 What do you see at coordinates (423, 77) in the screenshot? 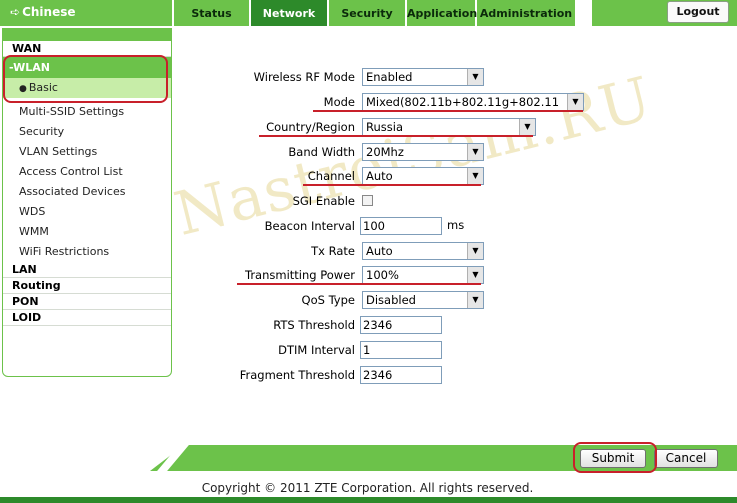
I see `wireless-rf-mode-select: Enabled ▼` at bounding box center [423, 77].